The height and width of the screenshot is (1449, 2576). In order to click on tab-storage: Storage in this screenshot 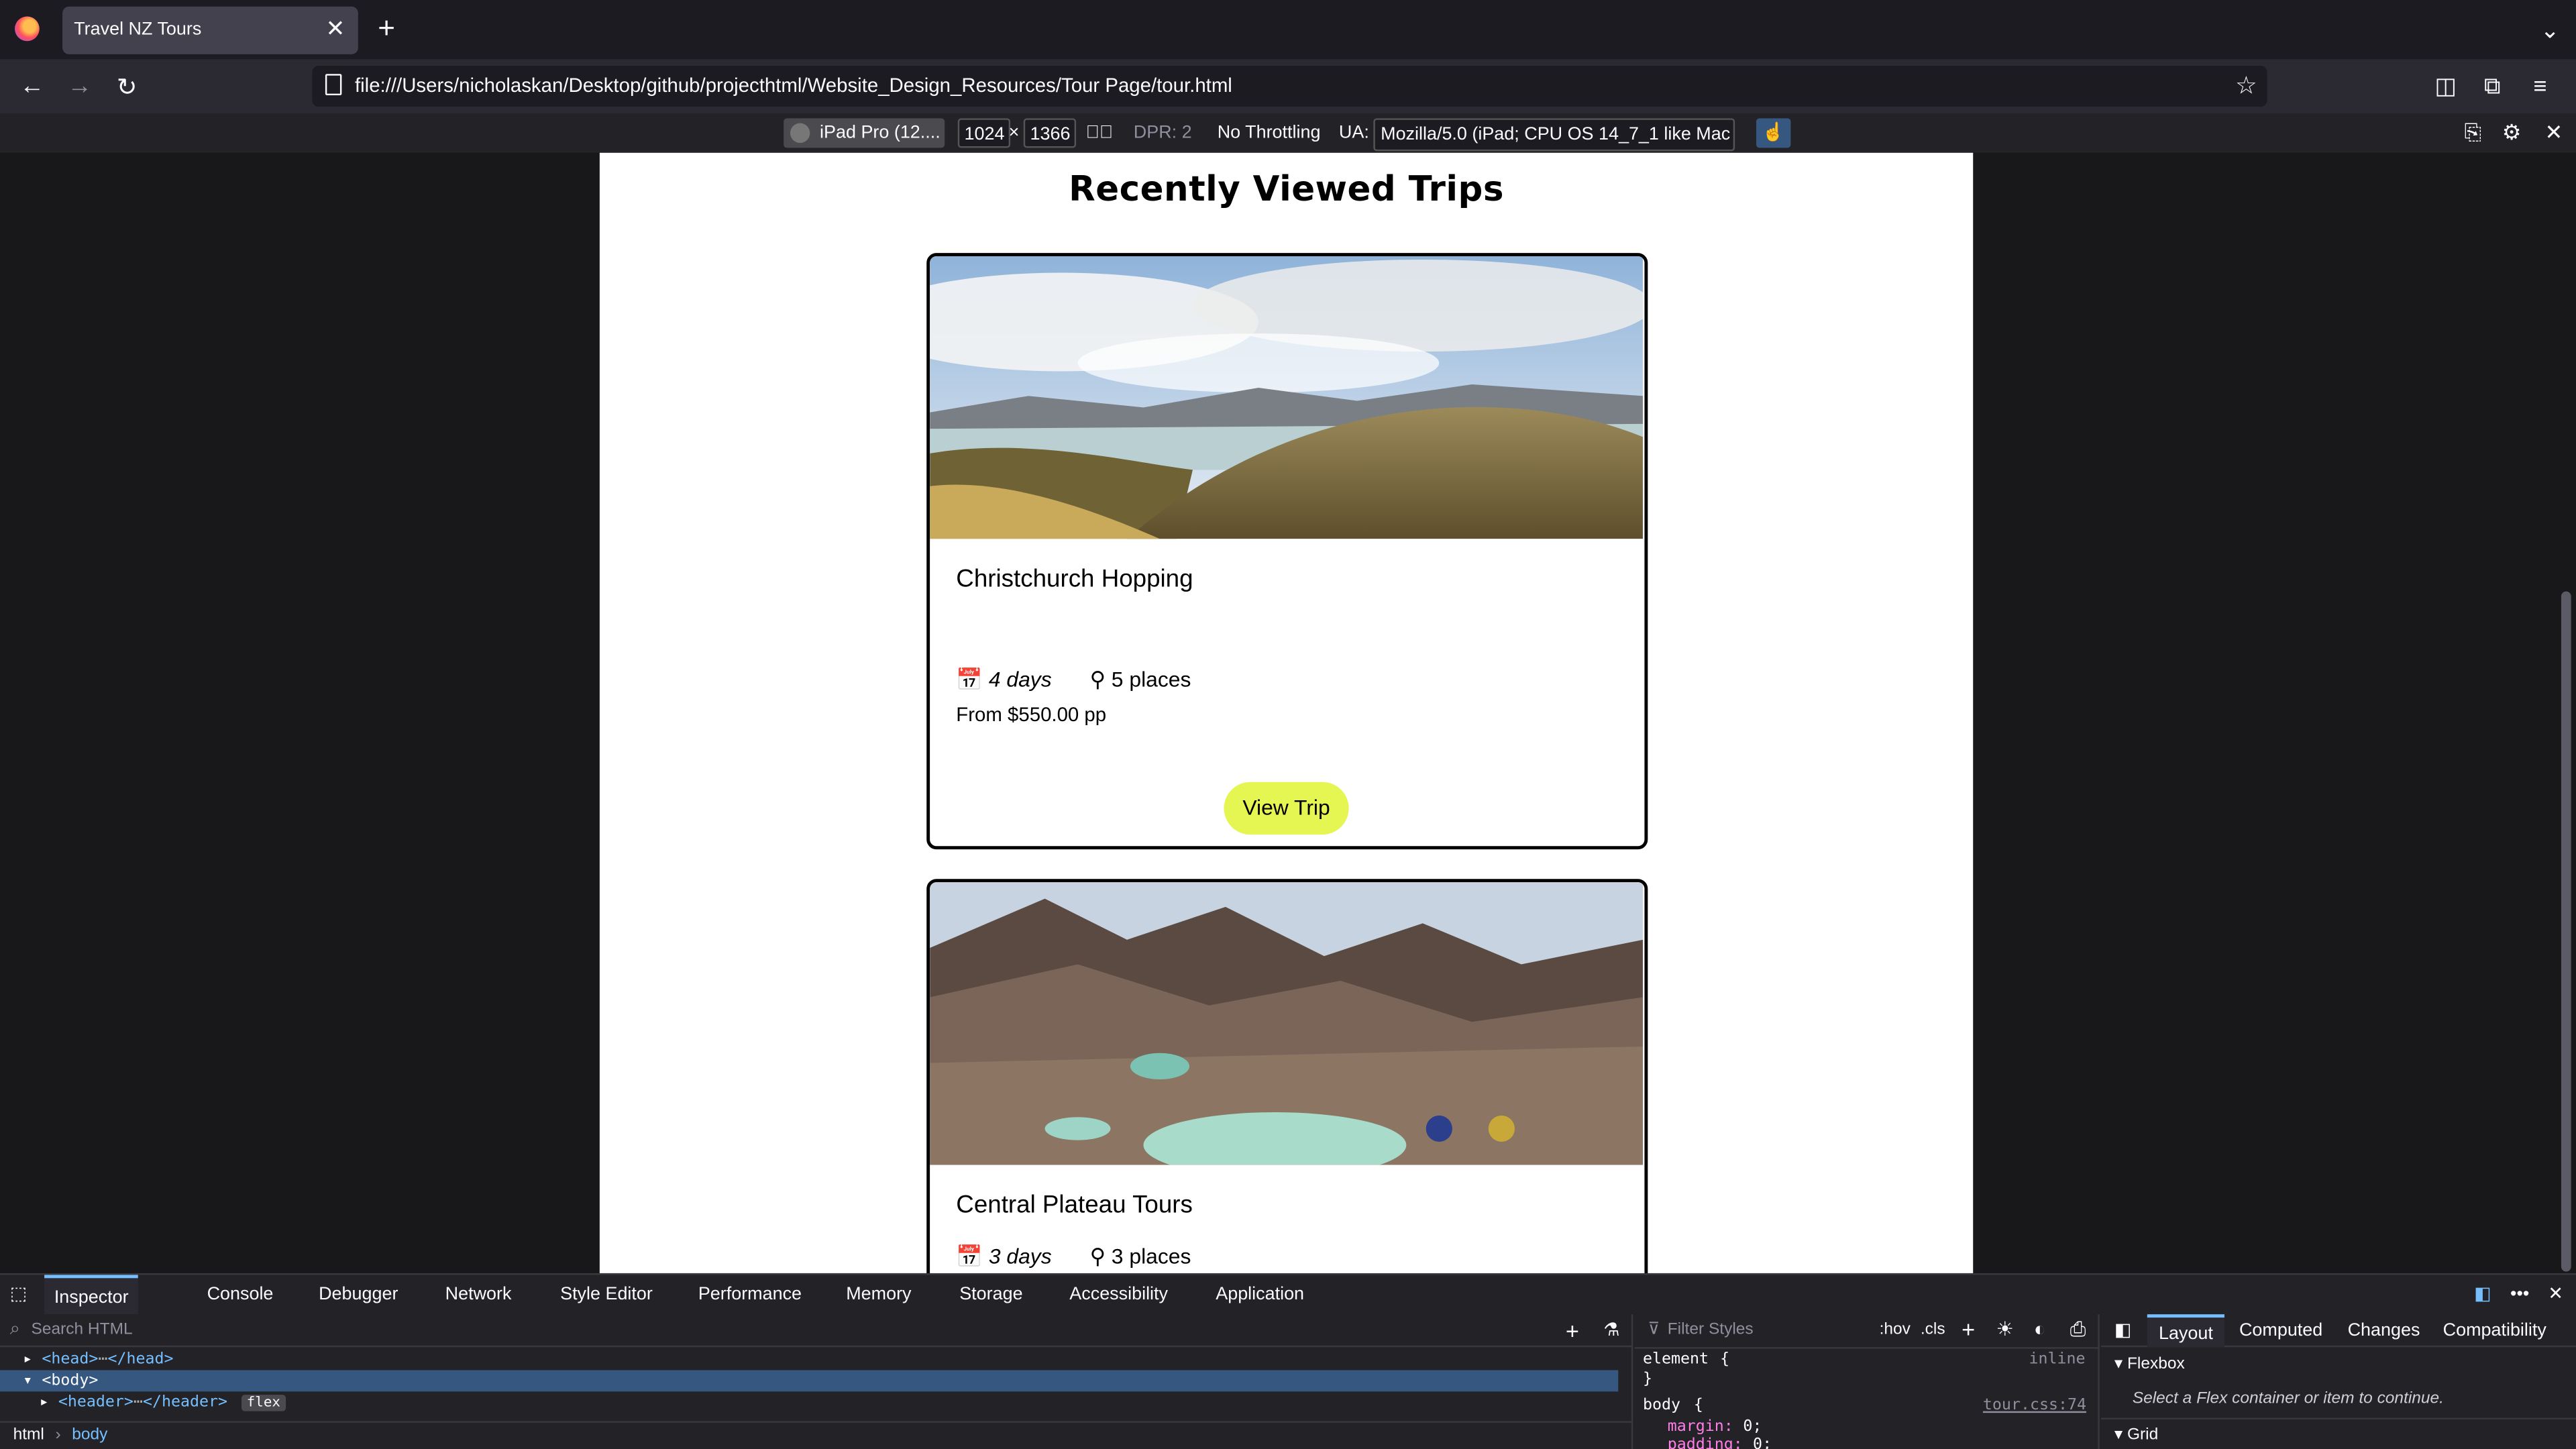, I will do `click(990, 1295)`.